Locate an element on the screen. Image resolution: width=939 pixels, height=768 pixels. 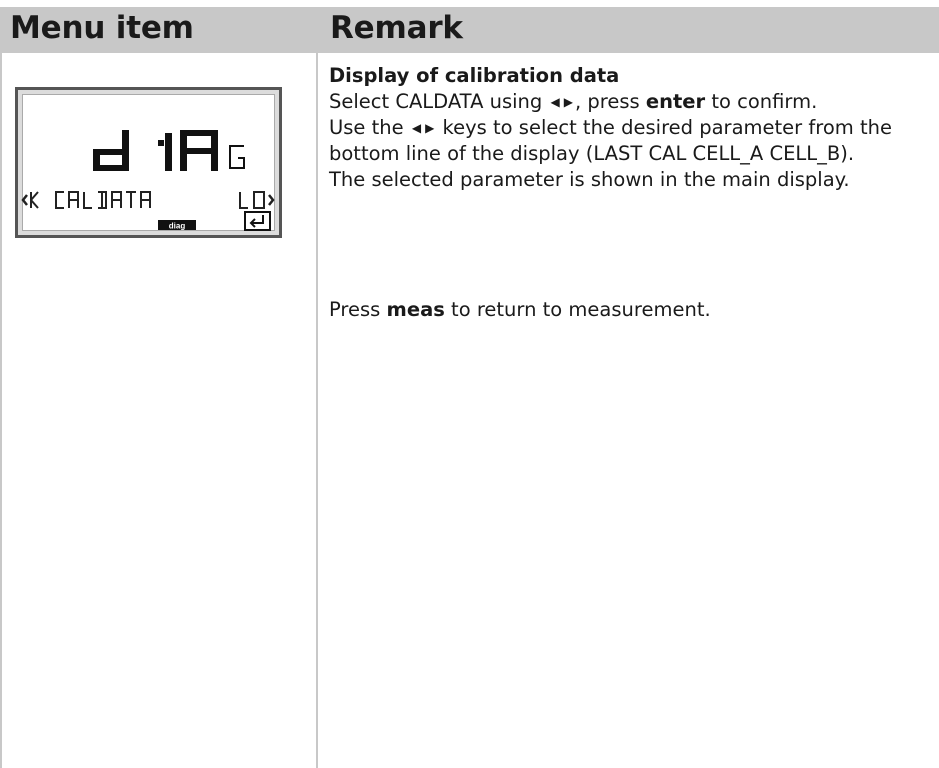
enter-icon is located at coordinates (257, 221).